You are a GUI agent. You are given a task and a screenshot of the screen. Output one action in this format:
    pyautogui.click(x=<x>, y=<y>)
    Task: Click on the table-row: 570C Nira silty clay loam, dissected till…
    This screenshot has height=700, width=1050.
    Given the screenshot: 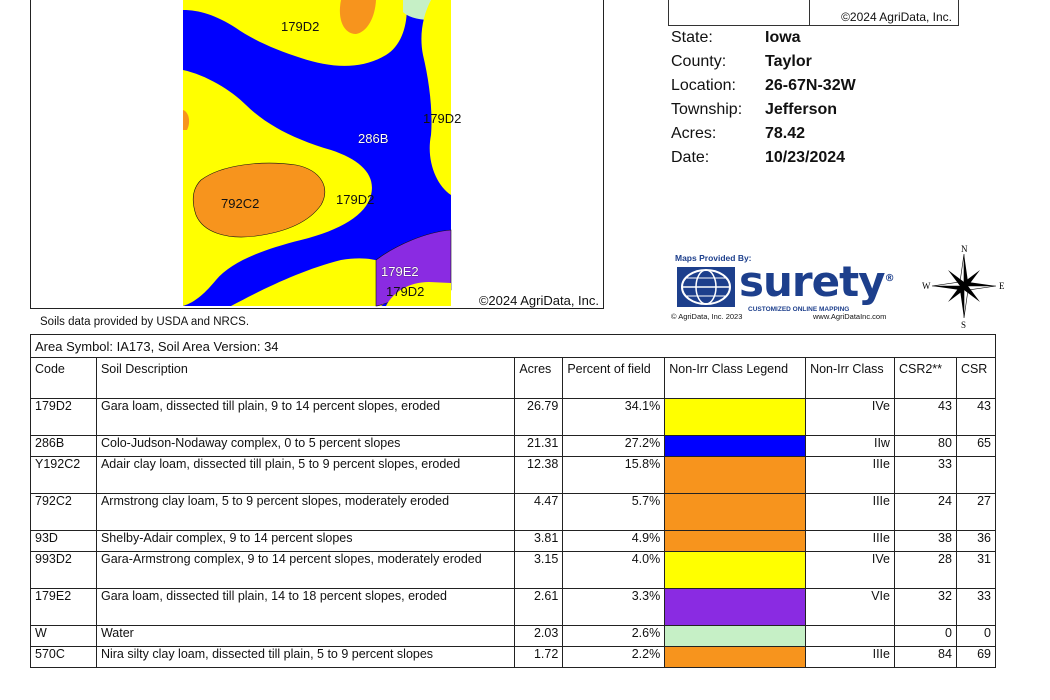 What is the action you would take?
    pyautogui.click(x=513, y=657)
    